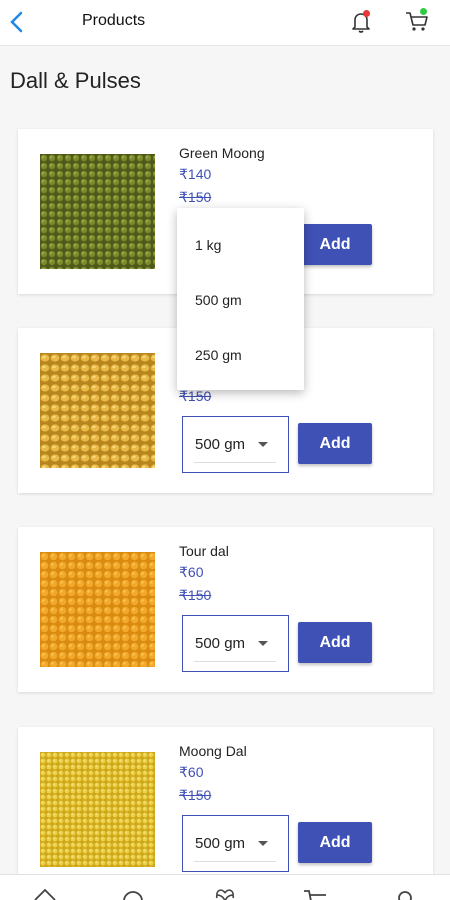  I want to click on product-image-green-moong, so click(97, 211).